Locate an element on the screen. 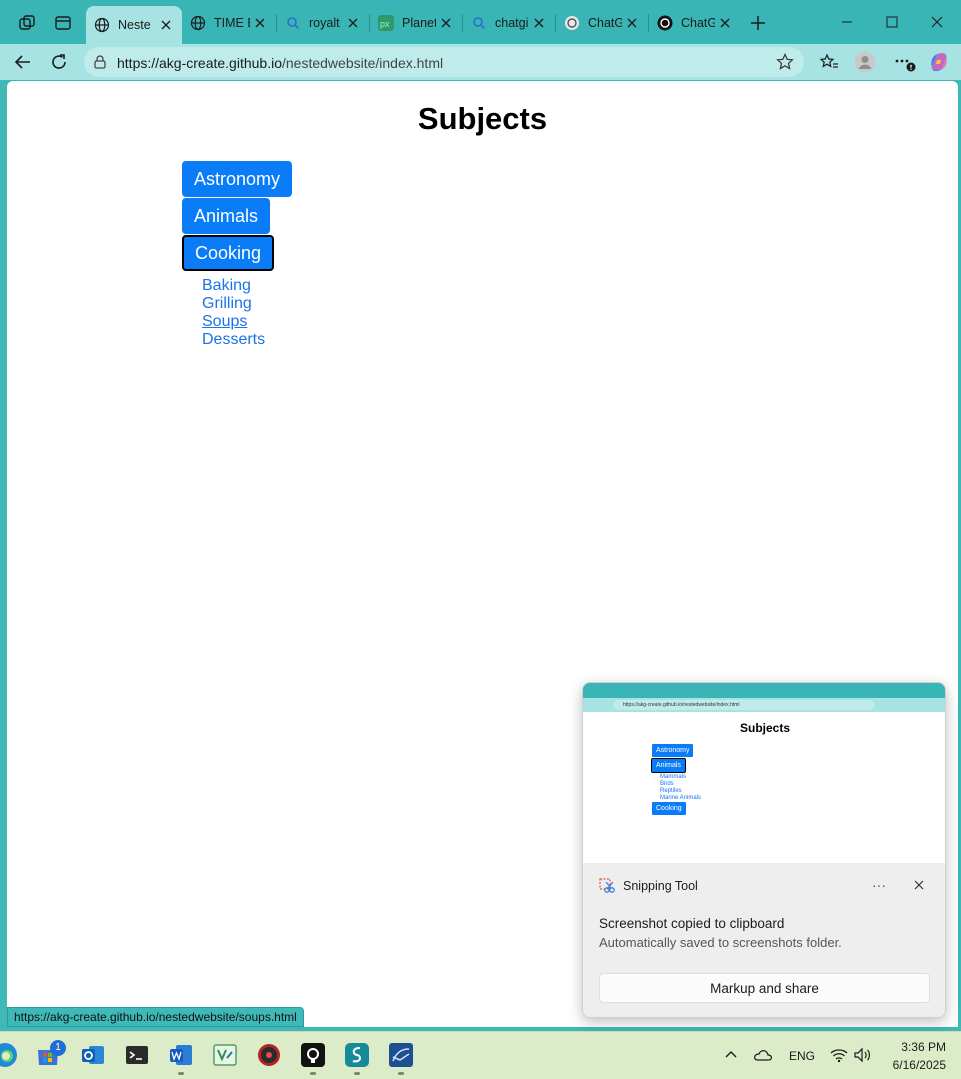 The width and height of the screenshot is (961, 1079). thumbnail-title: Subjects is located at coordinates (764, 728).